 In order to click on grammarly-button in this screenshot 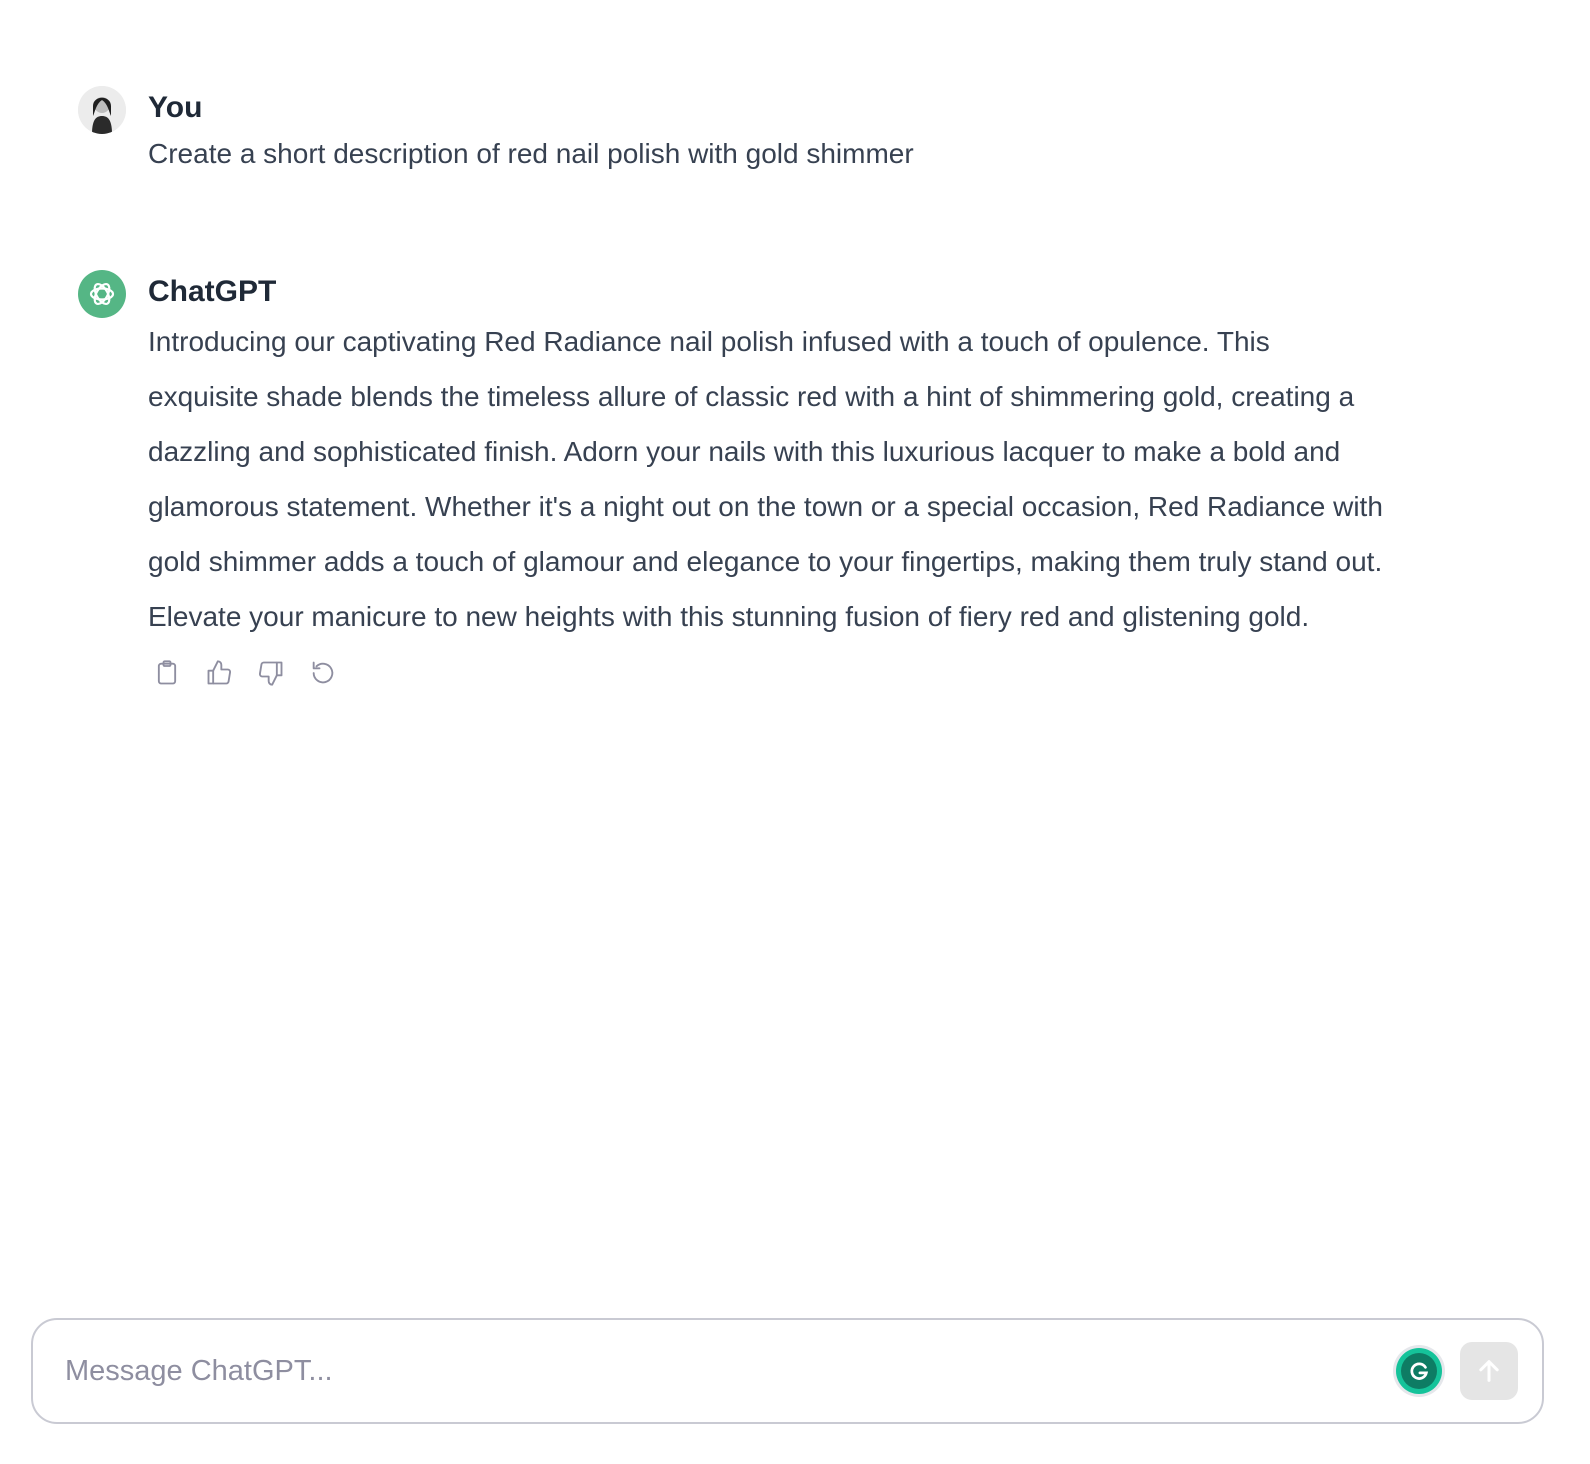, I will do `click(1419, 1371)`.